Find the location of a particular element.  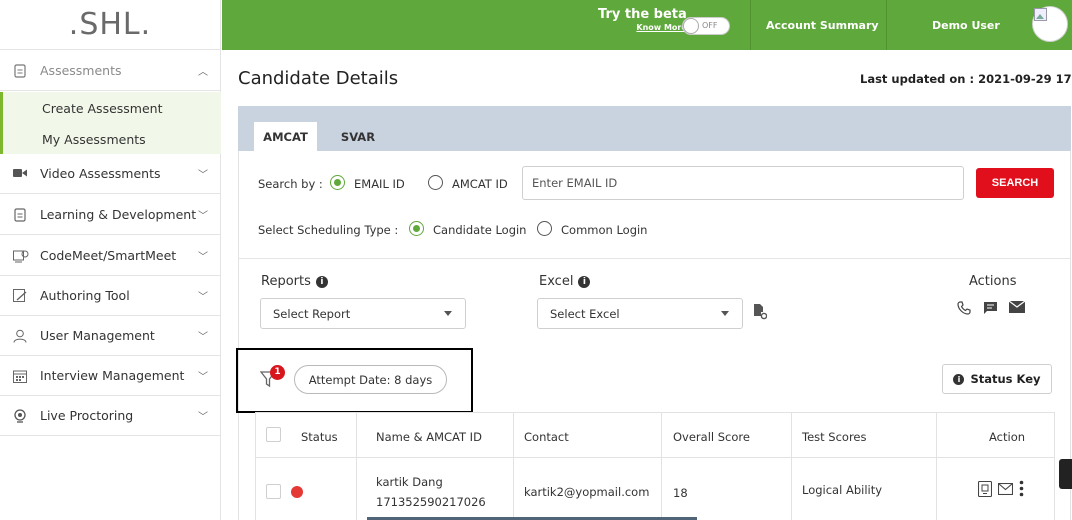

excel-select: Select Excel is located at coordinates (640, 313).